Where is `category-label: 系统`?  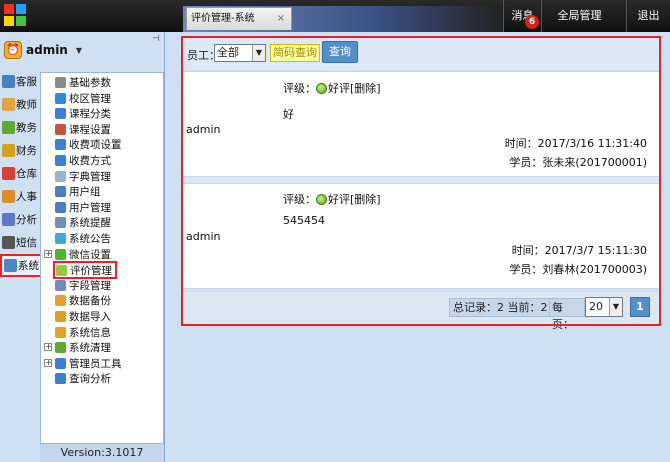
category-label: 系统 is located at coordinates (28, 266).